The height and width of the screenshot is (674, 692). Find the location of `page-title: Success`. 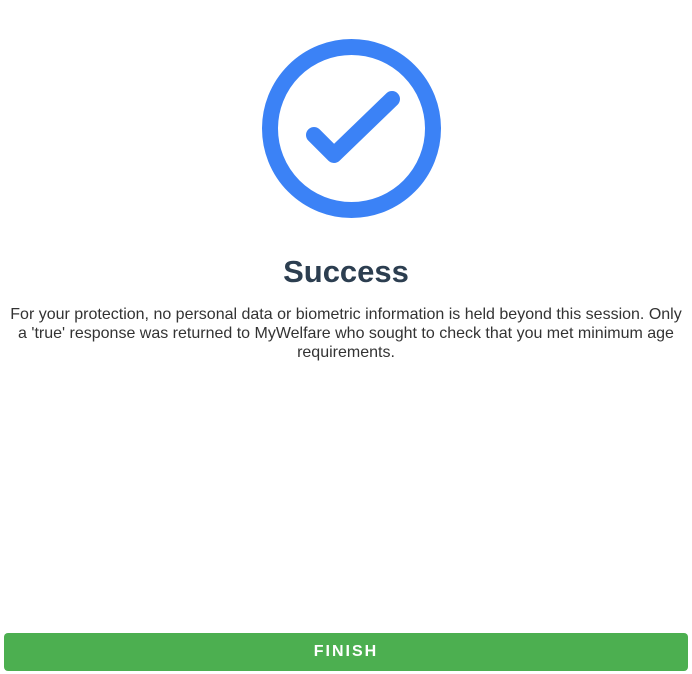

page-title: Success is located at coordinates (346, 271).